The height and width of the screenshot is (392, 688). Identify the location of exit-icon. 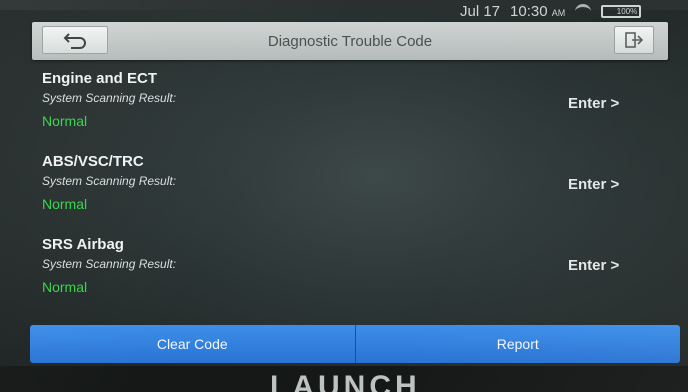
(634, 40).